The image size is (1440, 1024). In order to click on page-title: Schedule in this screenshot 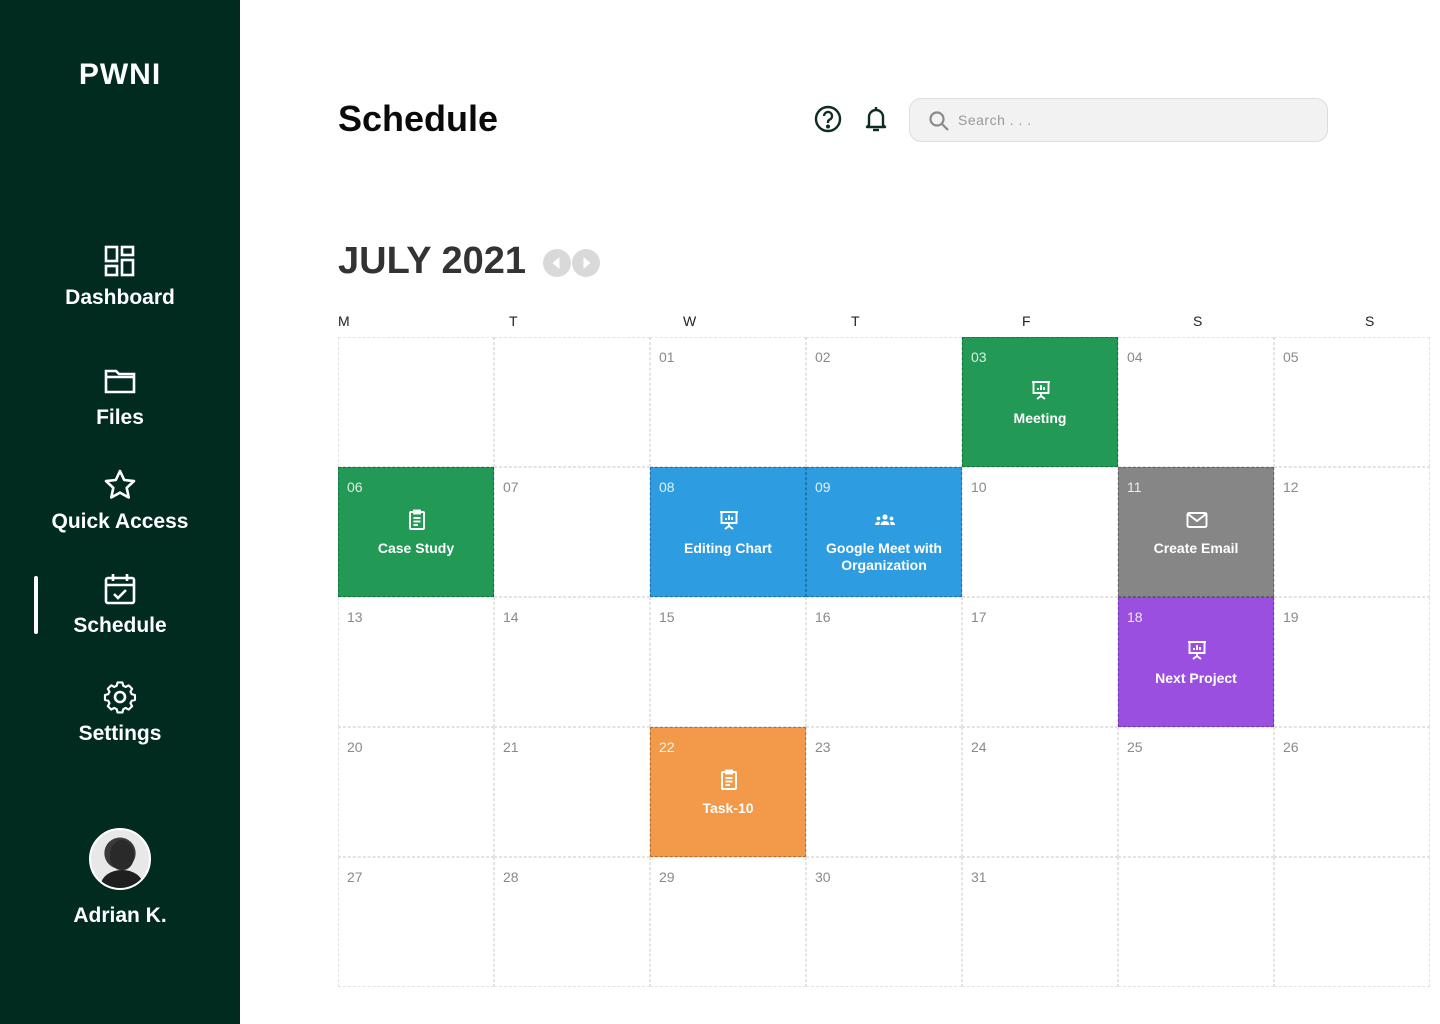, I will do `click(418, 118)`.